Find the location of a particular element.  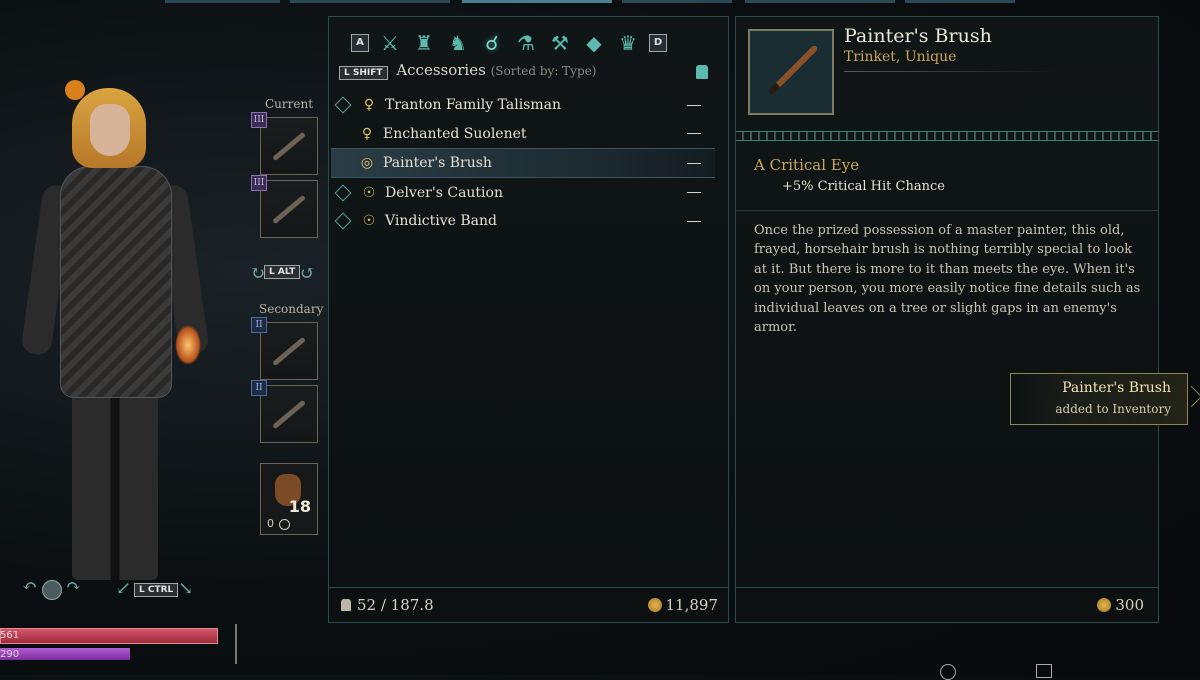

top-tab-active is located at coordinates (537, 1).